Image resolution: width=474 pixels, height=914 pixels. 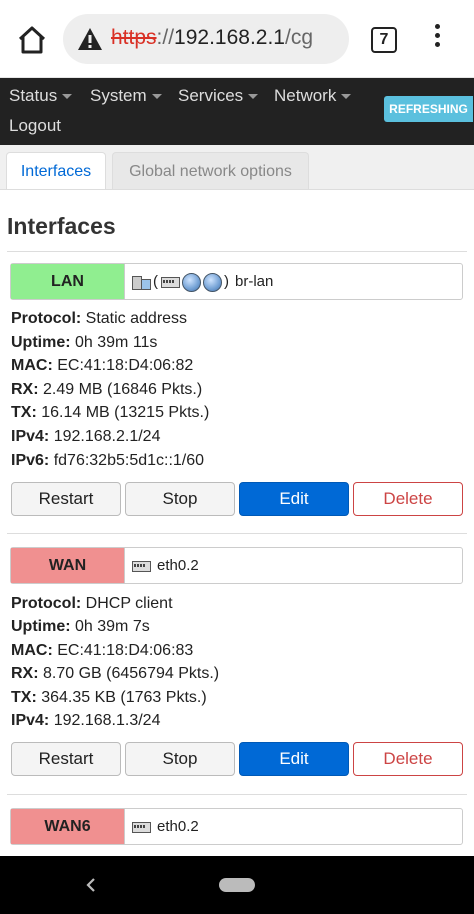 I want to click on tab-bar: Interfaces Global network options, so click(x=237, y=167).